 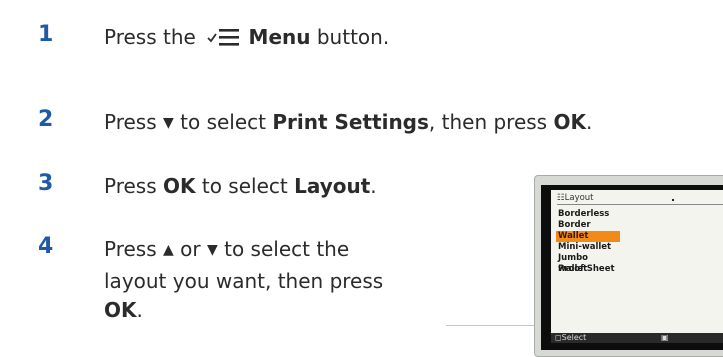 I want to click on lcd-option: Mini-wallet, so click(x=585, y=247).